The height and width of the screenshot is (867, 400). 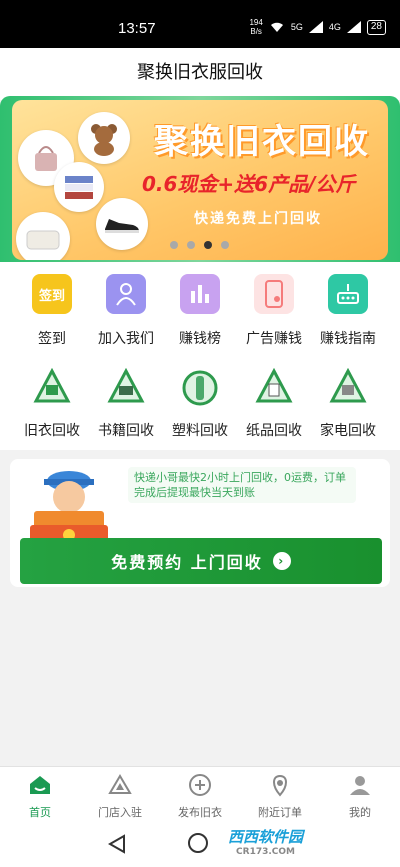 I want to click on quick-action-join-us: 加入我们, so click(x=126, y=311).